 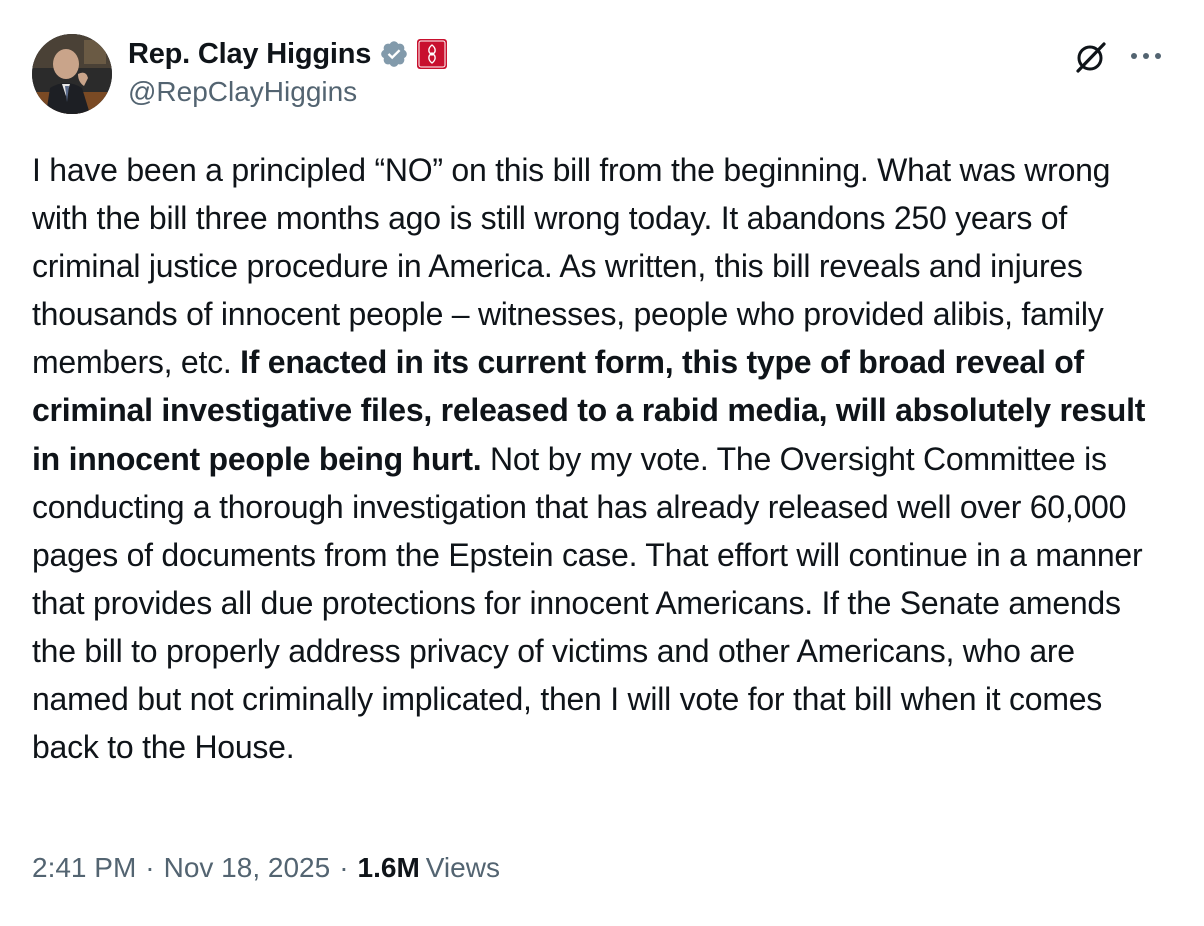 I want to click on views-label: Views, so click(x=463, y=868).